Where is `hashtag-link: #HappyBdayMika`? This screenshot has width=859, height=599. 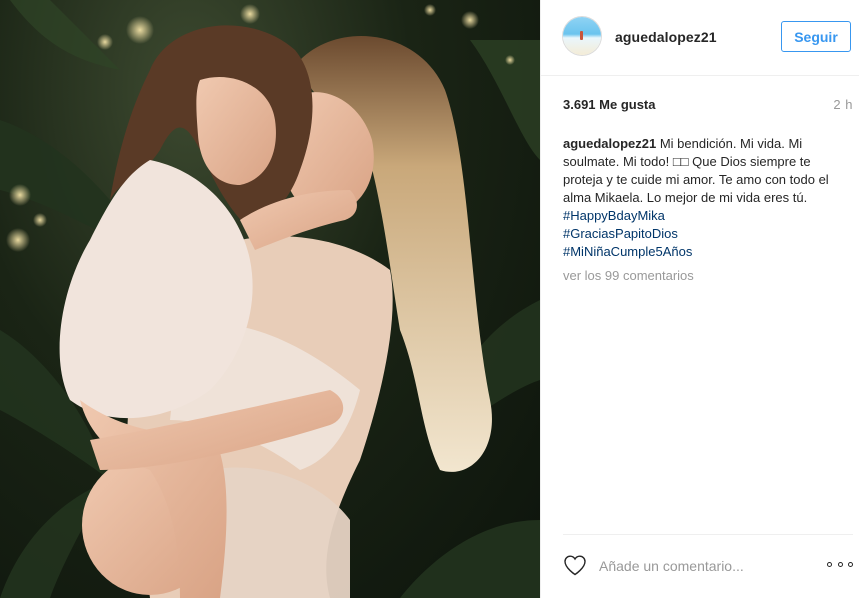
hashtag-link: #HappyBdayMika is located at coordinates (614, 215).